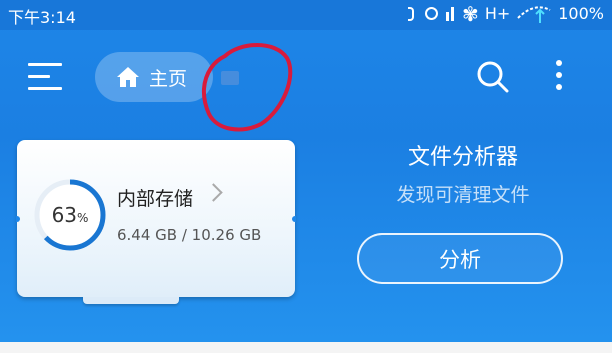  What do you see at coordinates (470, 13) in the screenshot?
I see `flower-icon: ✾` at bounding box center [470, 13].